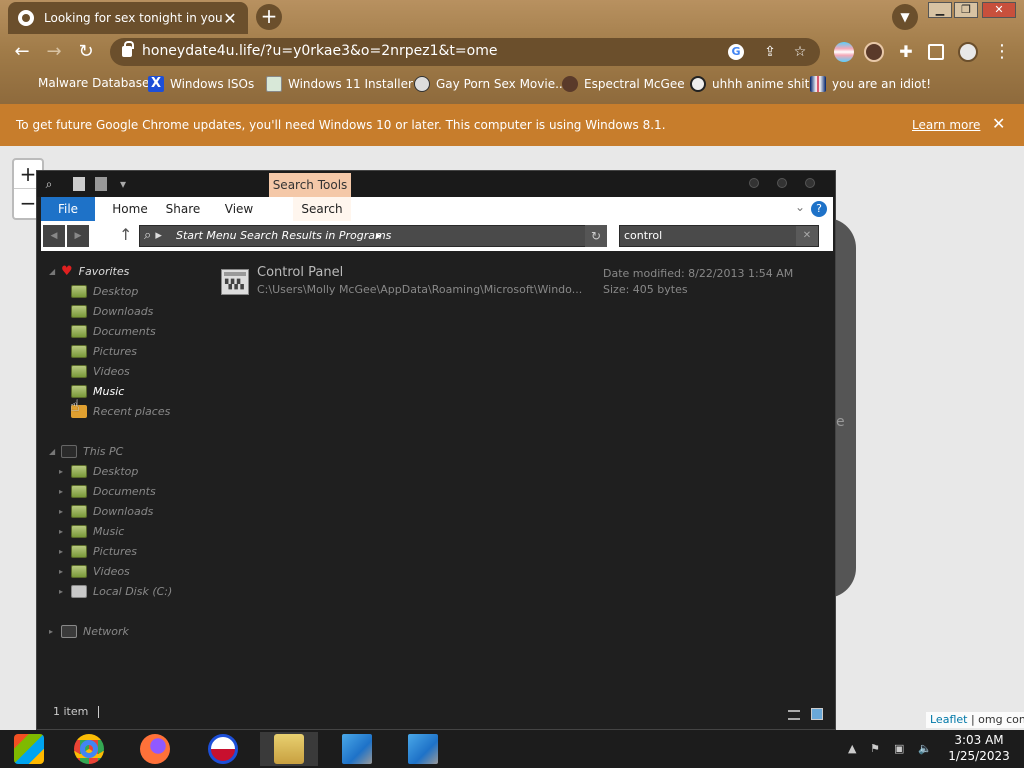 The height and width of the screenshot is (768, 1024). Describe the element at coordinates (201, 84) in the screenshot. I see `bookmark-windows-isos: X Windows ISOs` at that location.